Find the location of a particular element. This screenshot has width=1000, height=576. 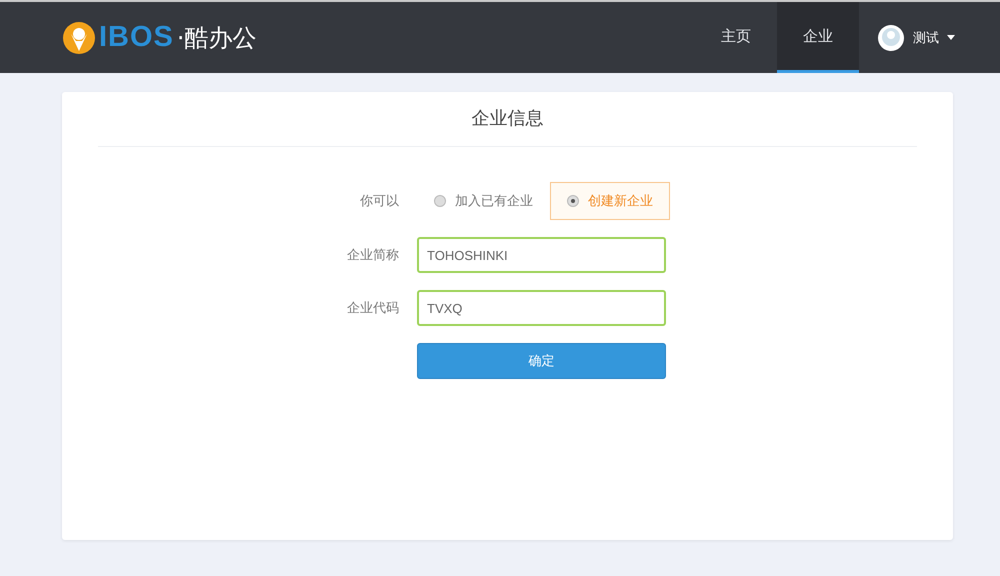

field-label: 企业代码 is located at coordinates (372, 308).